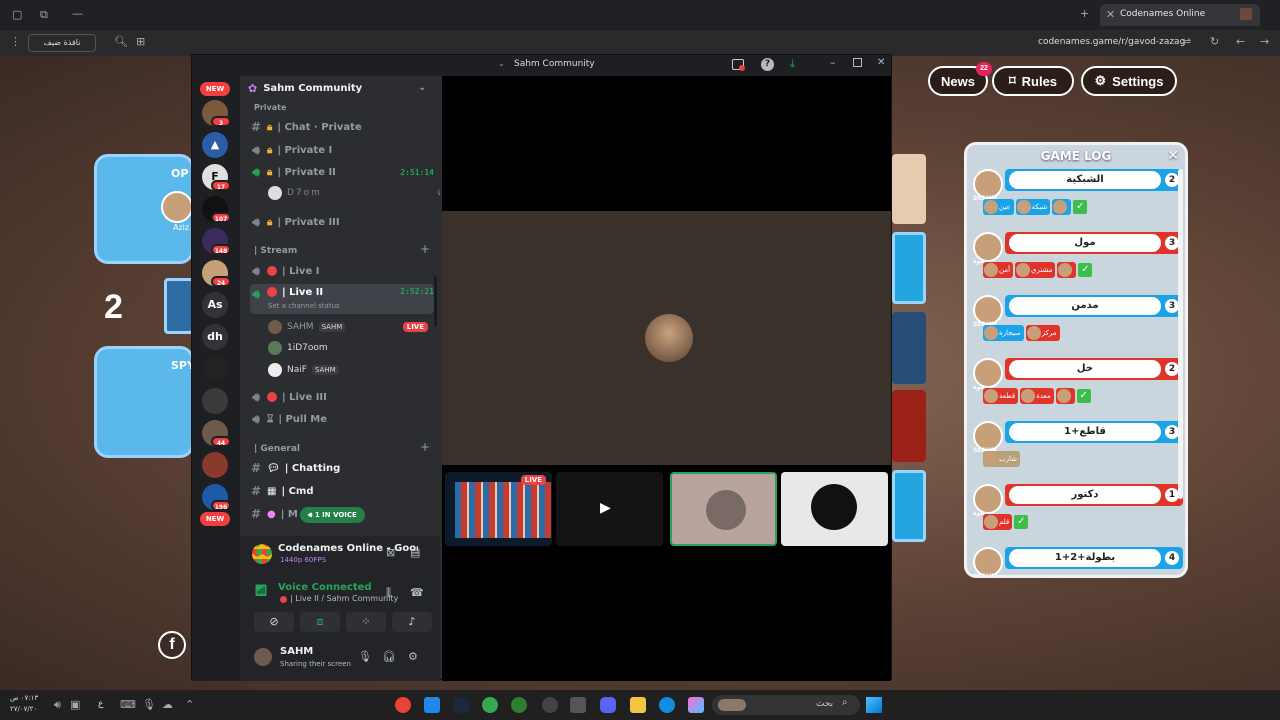  I want to click on edge-icon, so click(667, 705).